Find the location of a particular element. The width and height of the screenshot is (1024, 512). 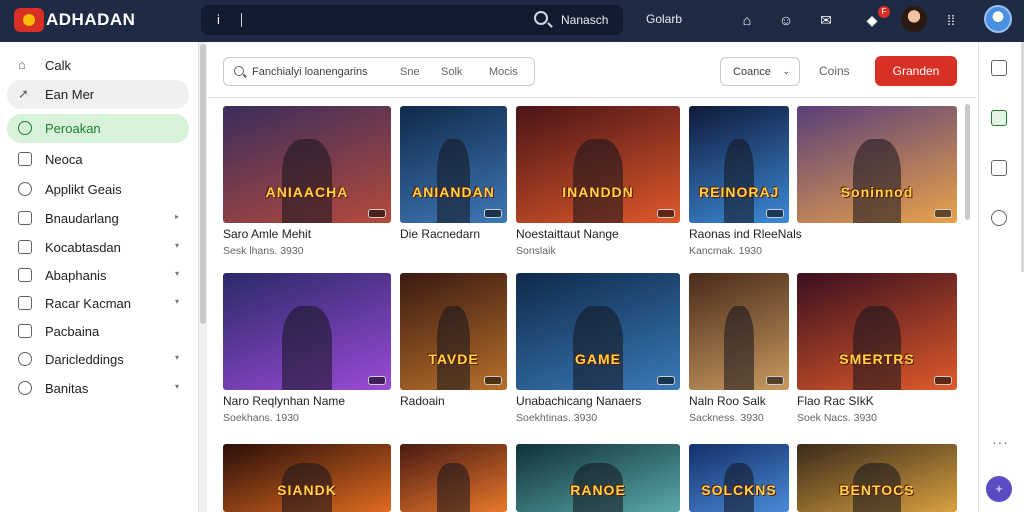

person-icon: ☺ is located at coordinates (786, 20).